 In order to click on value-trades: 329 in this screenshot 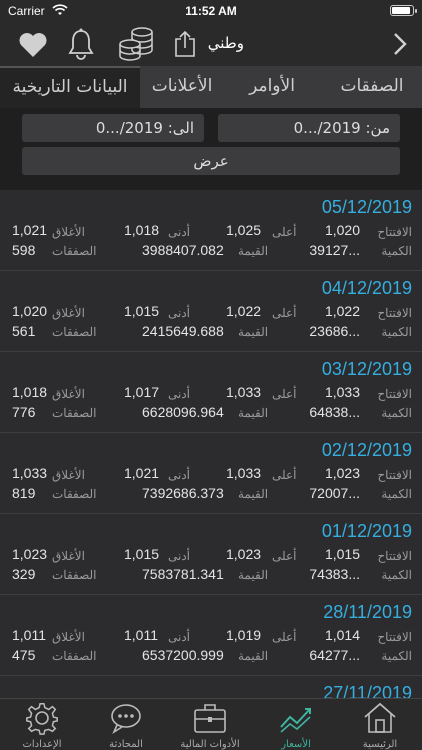, I will do `click(24, 574)`.